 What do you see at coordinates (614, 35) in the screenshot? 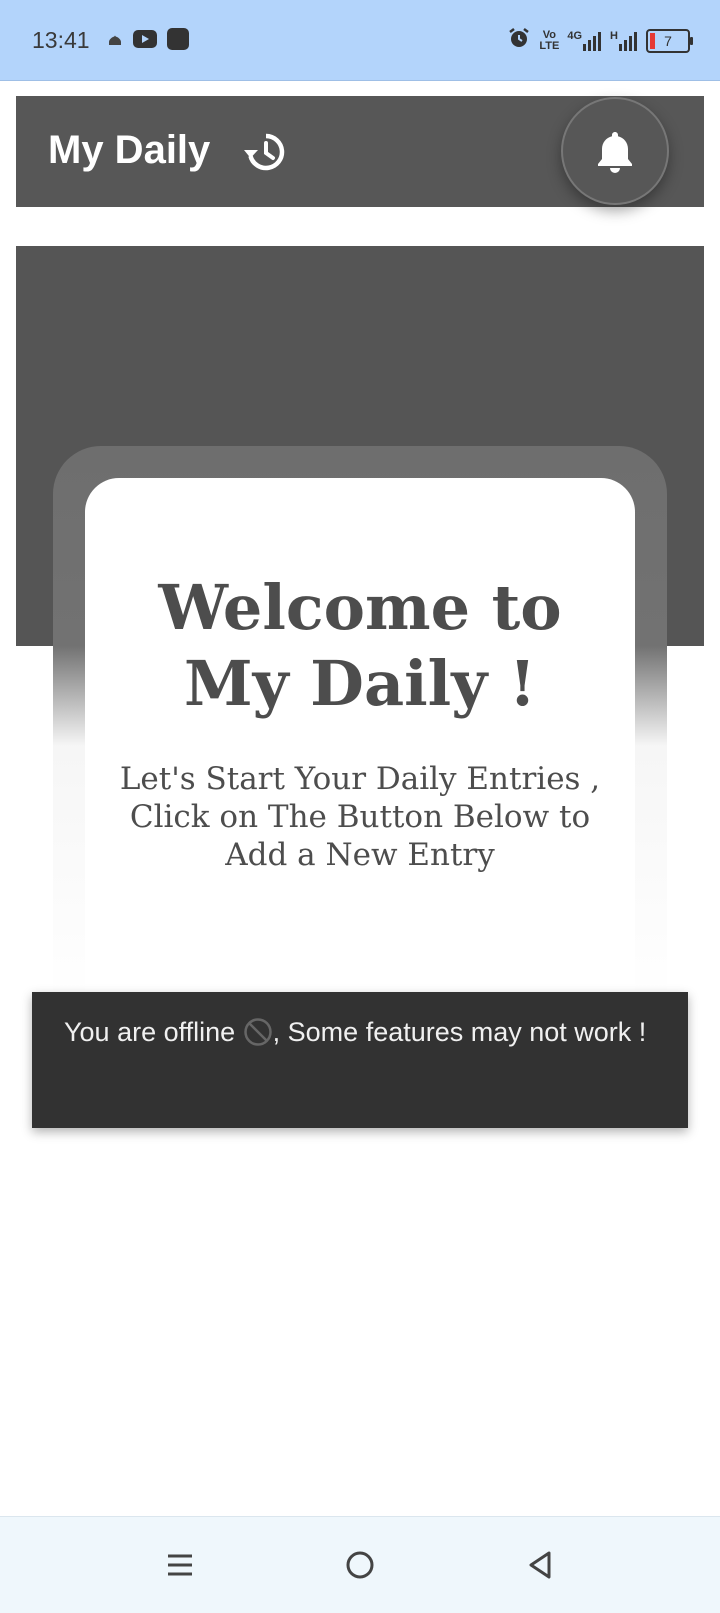
I see `network-h-label: H` at bounding box center [614, 35].